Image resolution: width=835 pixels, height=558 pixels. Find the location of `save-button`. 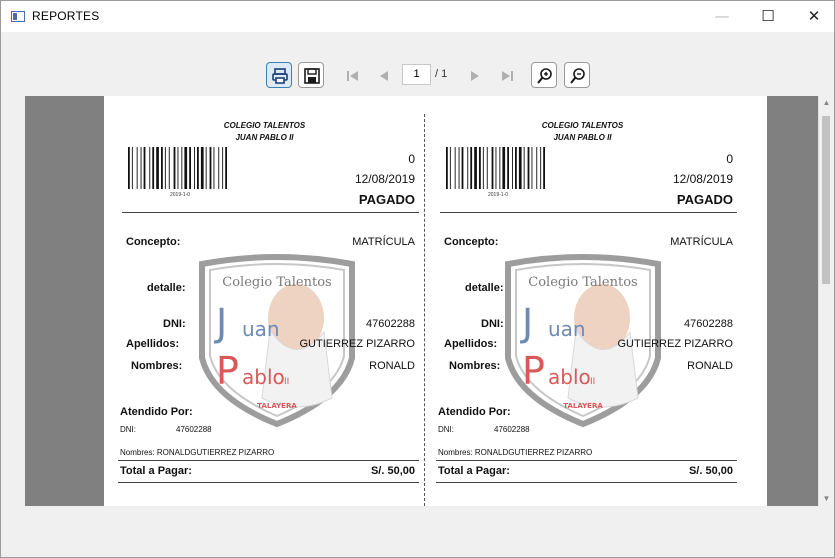

save-button is located at coordinates (311, 75).